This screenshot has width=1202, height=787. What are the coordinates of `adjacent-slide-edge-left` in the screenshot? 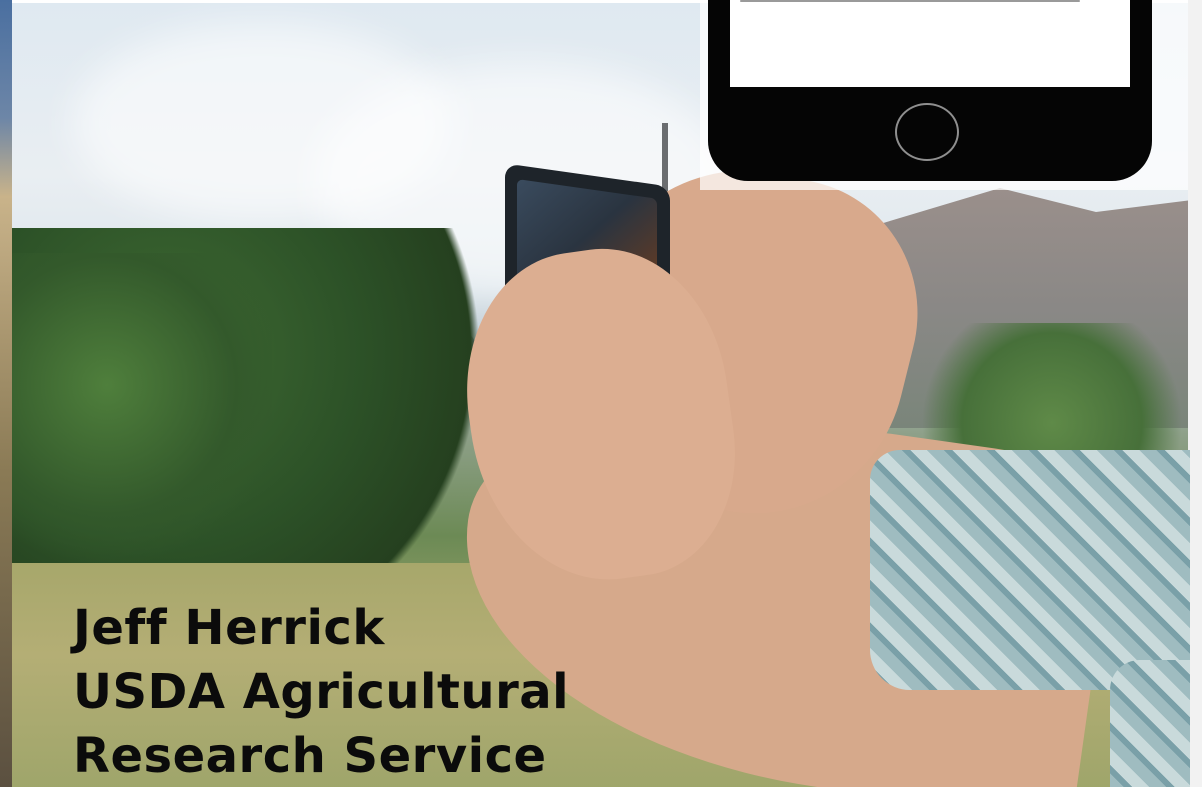 It's located at (6, 393).